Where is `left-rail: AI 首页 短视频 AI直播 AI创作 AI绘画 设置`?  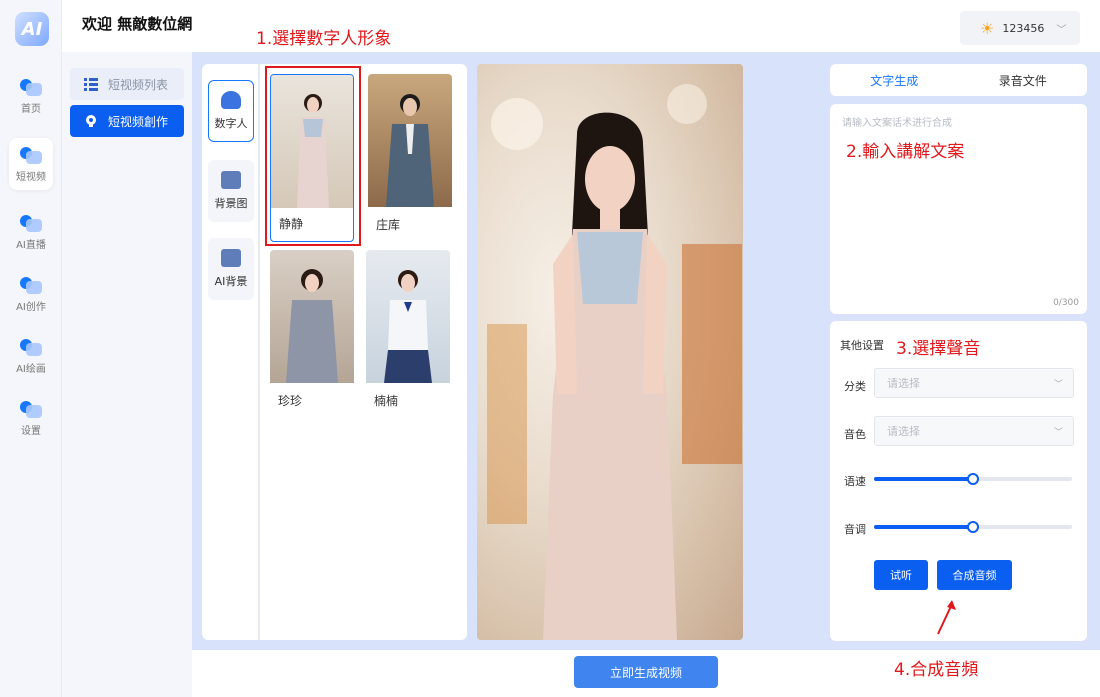 left-rail: AI 首页 短视频 AI直播 AI创作 AI绘画 设置 is located at coordinates (31, 348).